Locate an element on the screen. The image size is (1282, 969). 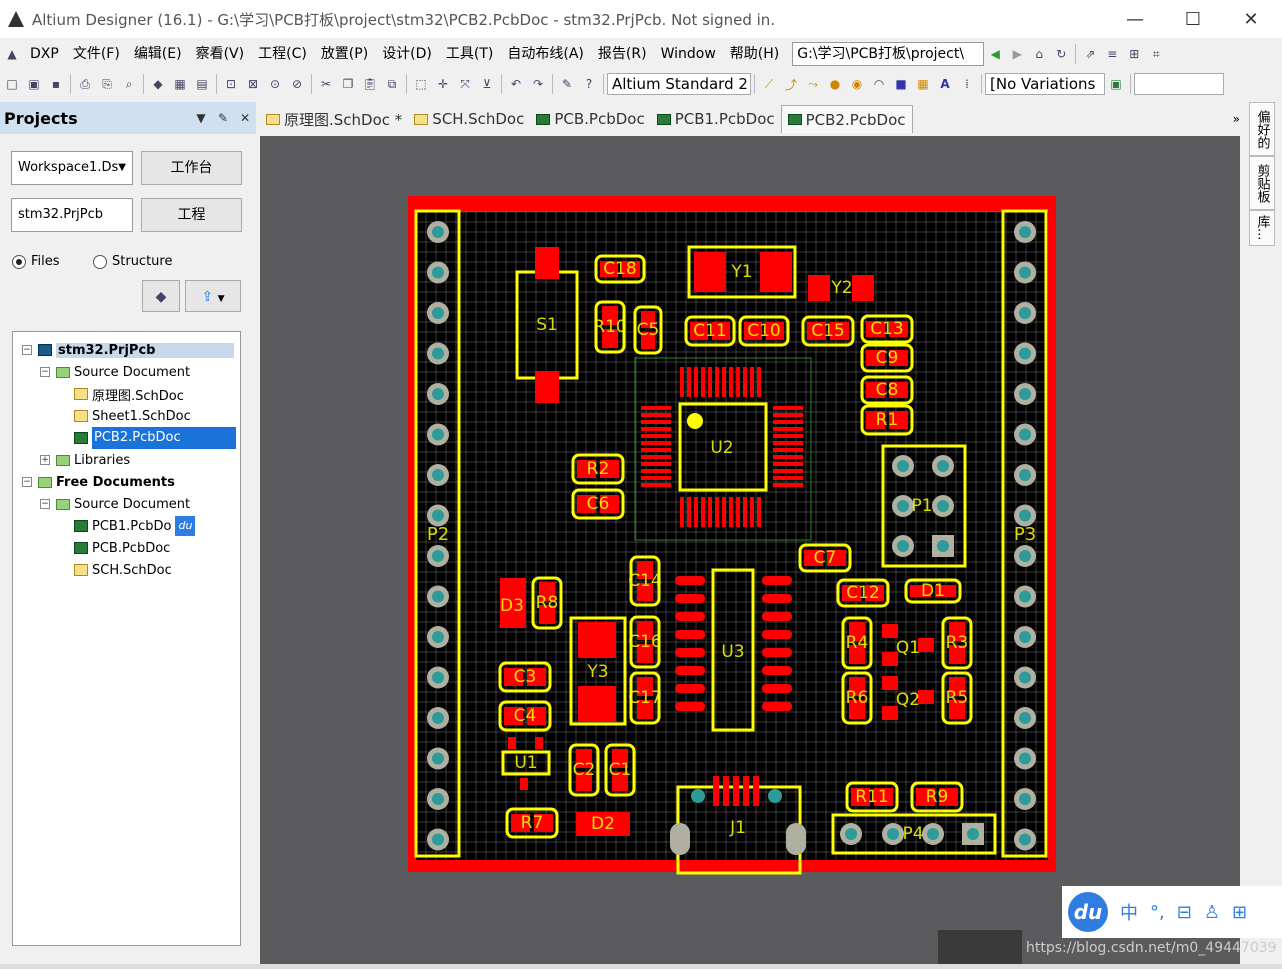
path-combo: G:\学习\PCB打板\project\ is located at coordinates (888, 54).